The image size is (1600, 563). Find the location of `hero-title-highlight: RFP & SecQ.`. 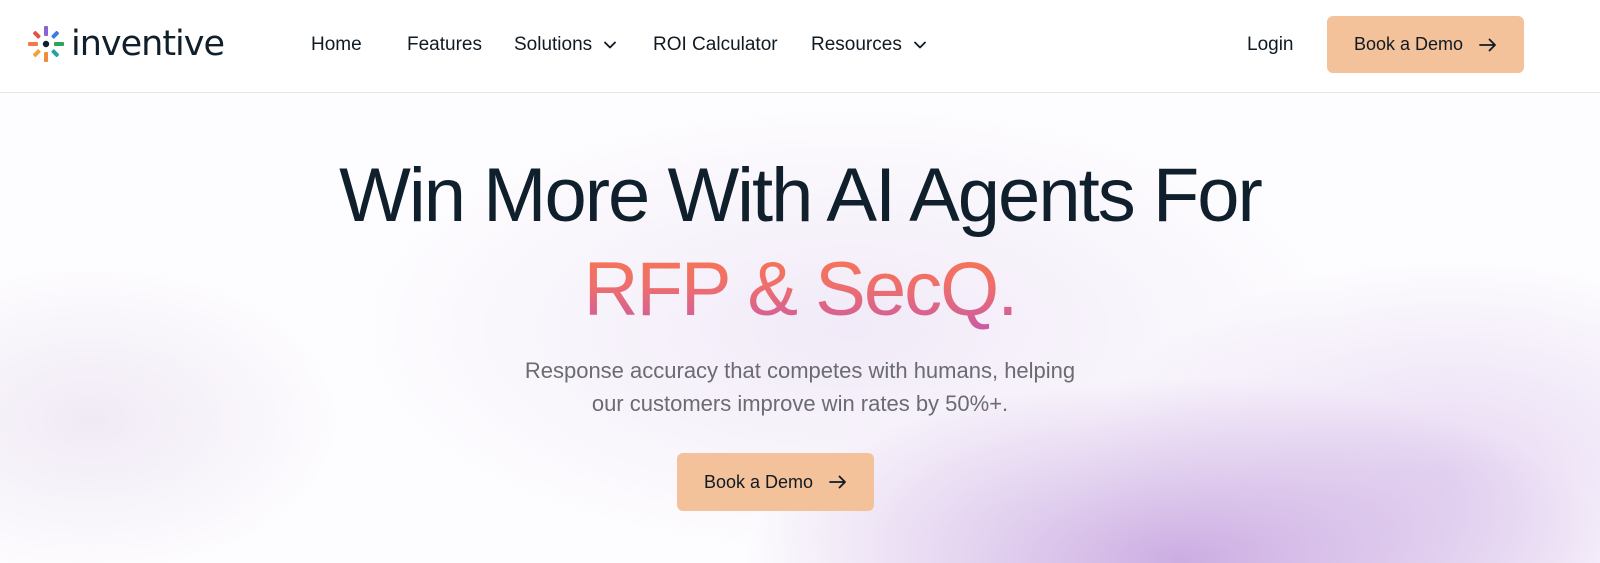

hero-title-highlight: RFP & SecQ. is located at coordinates (801, 289).